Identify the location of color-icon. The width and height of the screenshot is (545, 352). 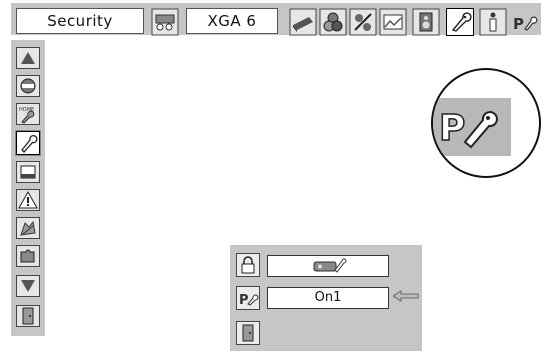
(333, 22).